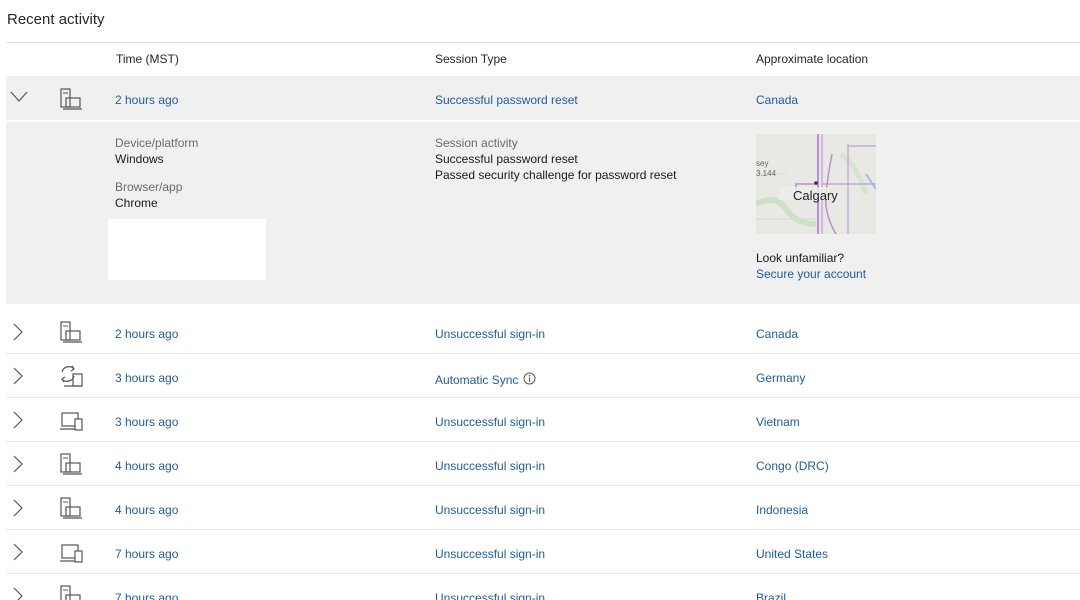  Describe the element at coordinates (812, 59) in the screenshot. I see `column-header-location: Approximate location` at that location.